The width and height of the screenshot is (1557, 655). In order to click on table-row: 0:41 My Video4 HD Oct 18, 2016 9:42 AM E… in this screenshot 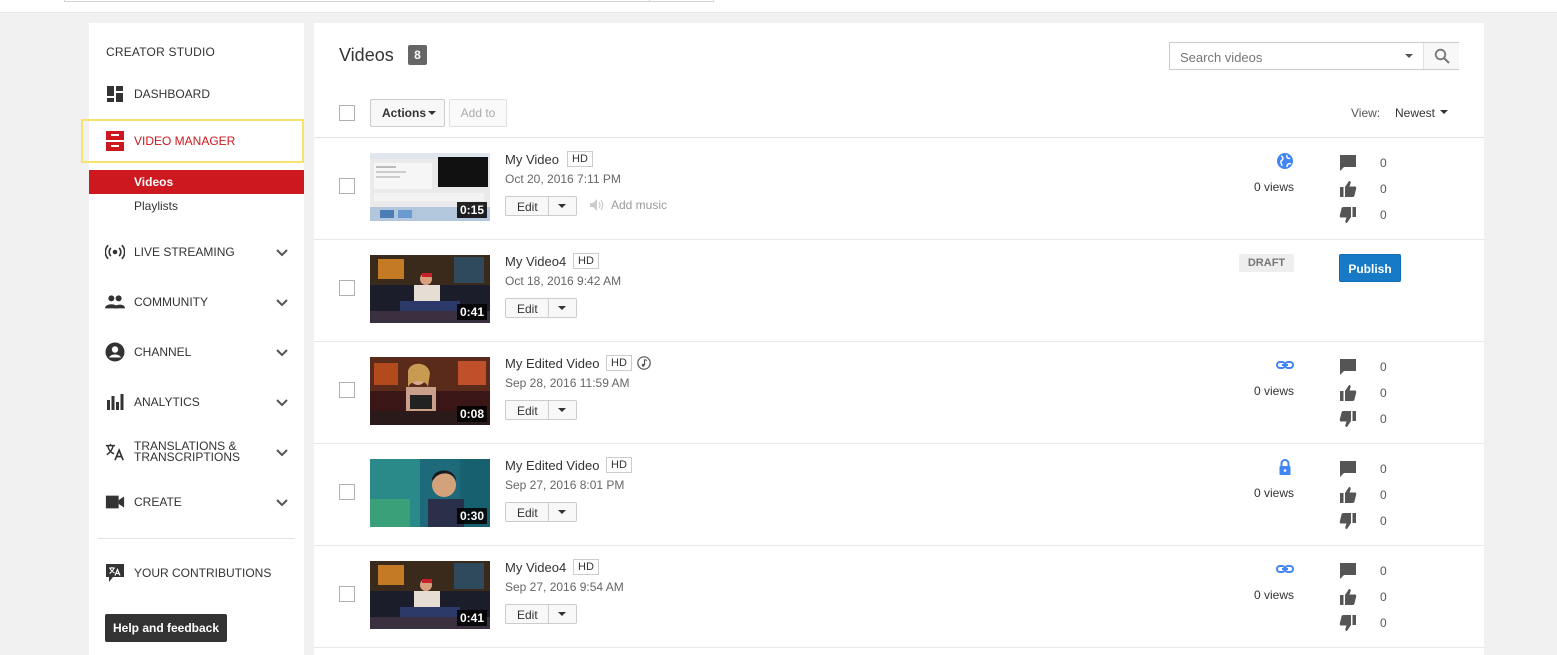, I will do `click(899, 291)`.